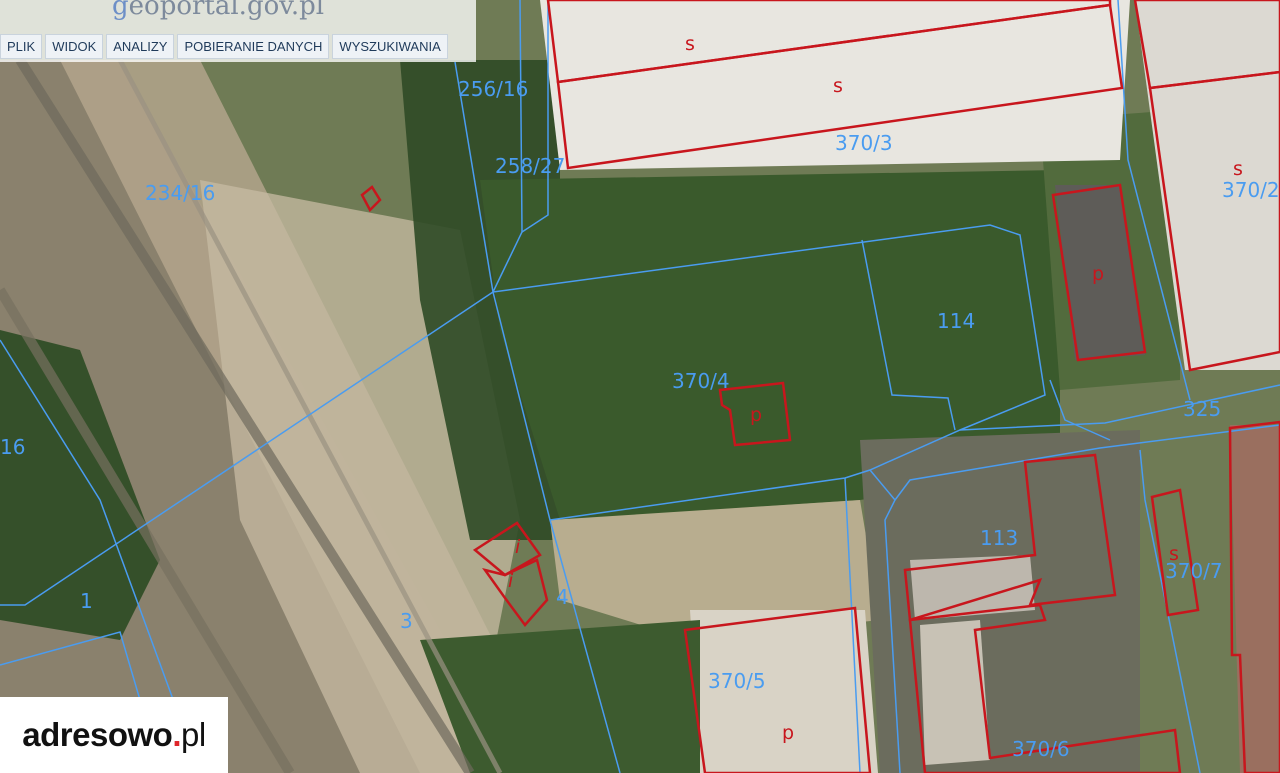  What do you see at coordinates (493, 89) in the screenshot?
I see `parcel-label: 256/16` at bounding box center [493, 89].